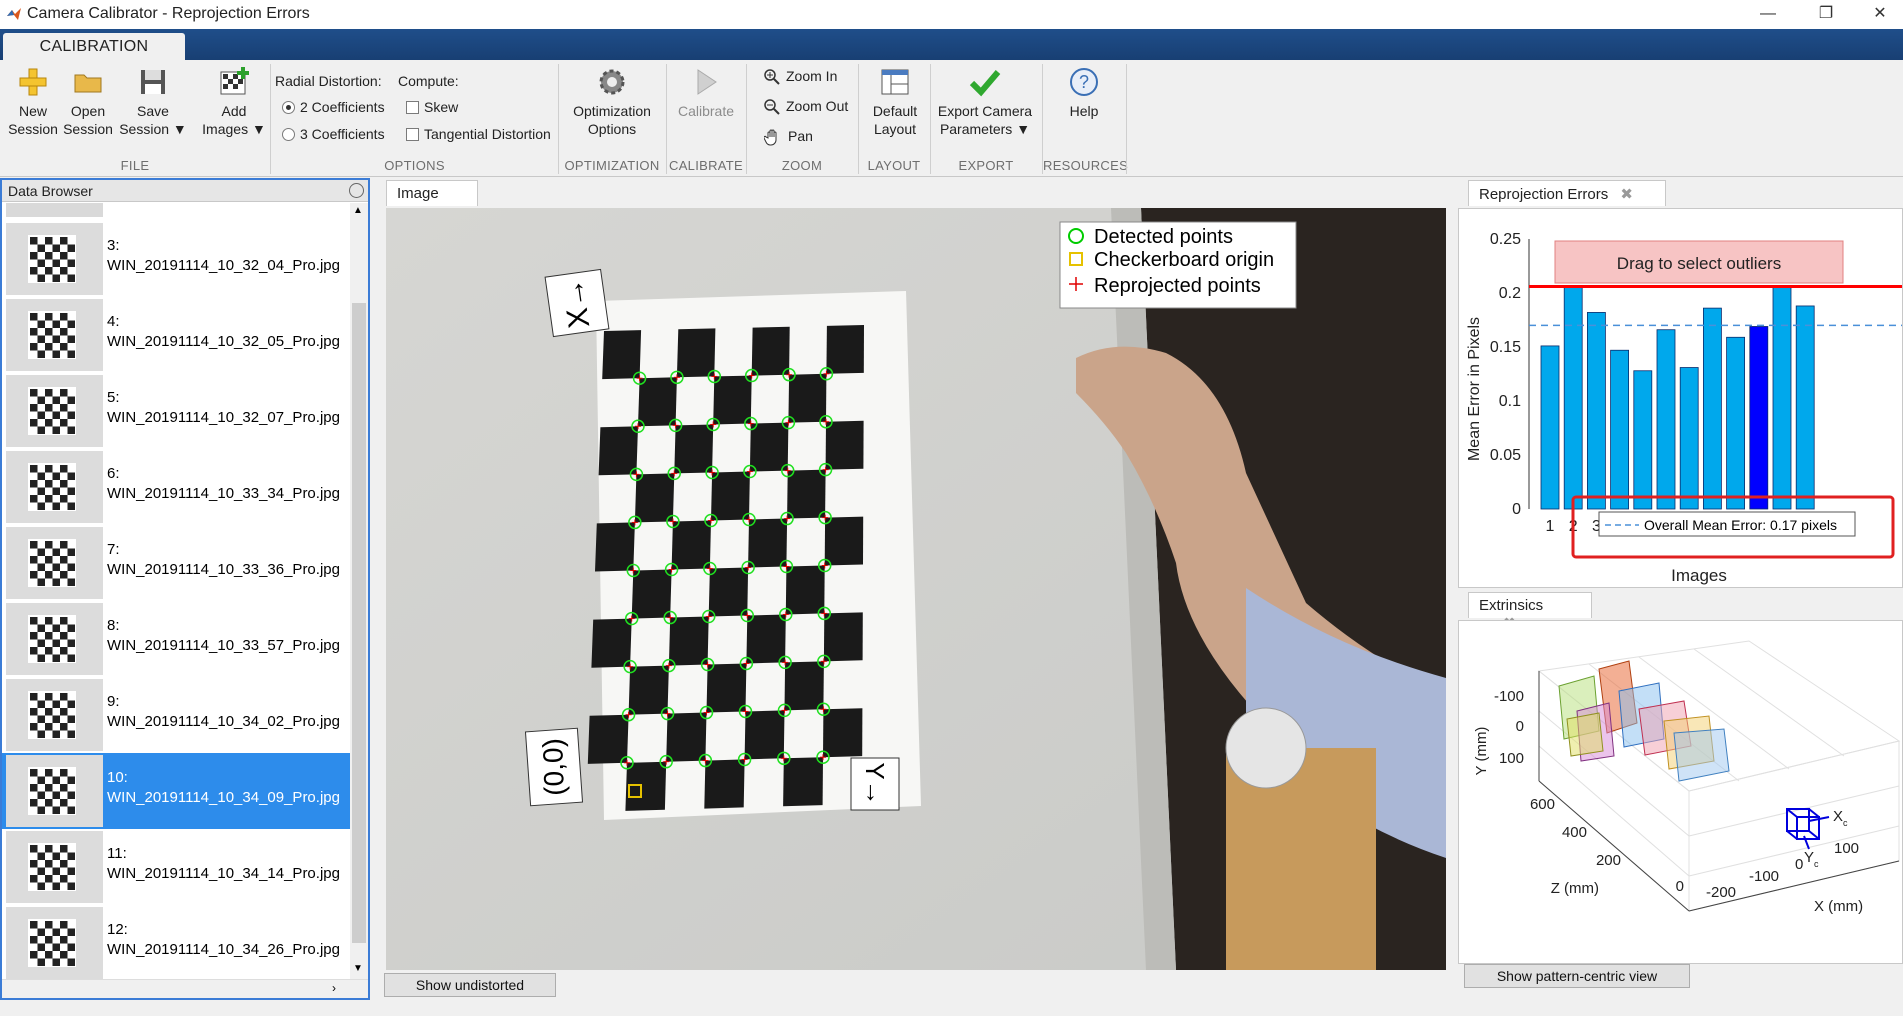  I want to click on add-images-label-2: Images, so click(225, 129).